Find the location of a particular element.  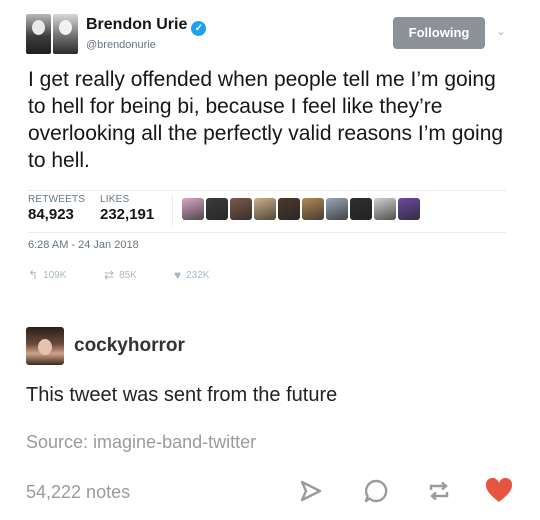

like-action: ♥ 232K is located at coordinates (191, 275).